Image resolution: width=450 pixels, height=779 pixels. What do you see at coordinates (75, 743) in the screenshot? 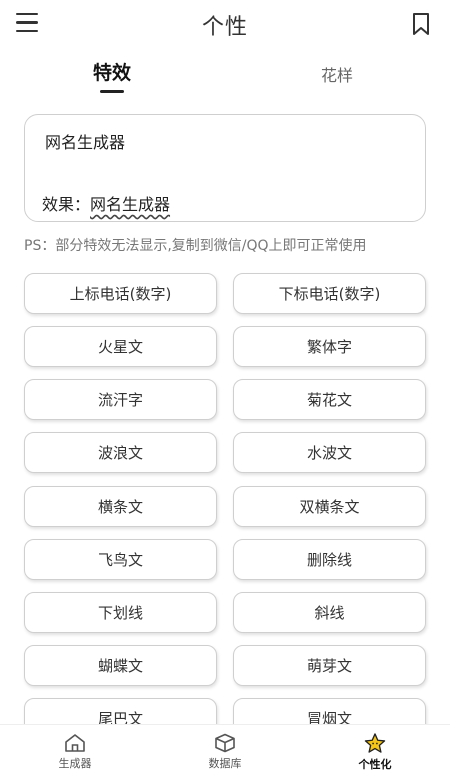
I see `home-icon` at bounding box center [75, 743].